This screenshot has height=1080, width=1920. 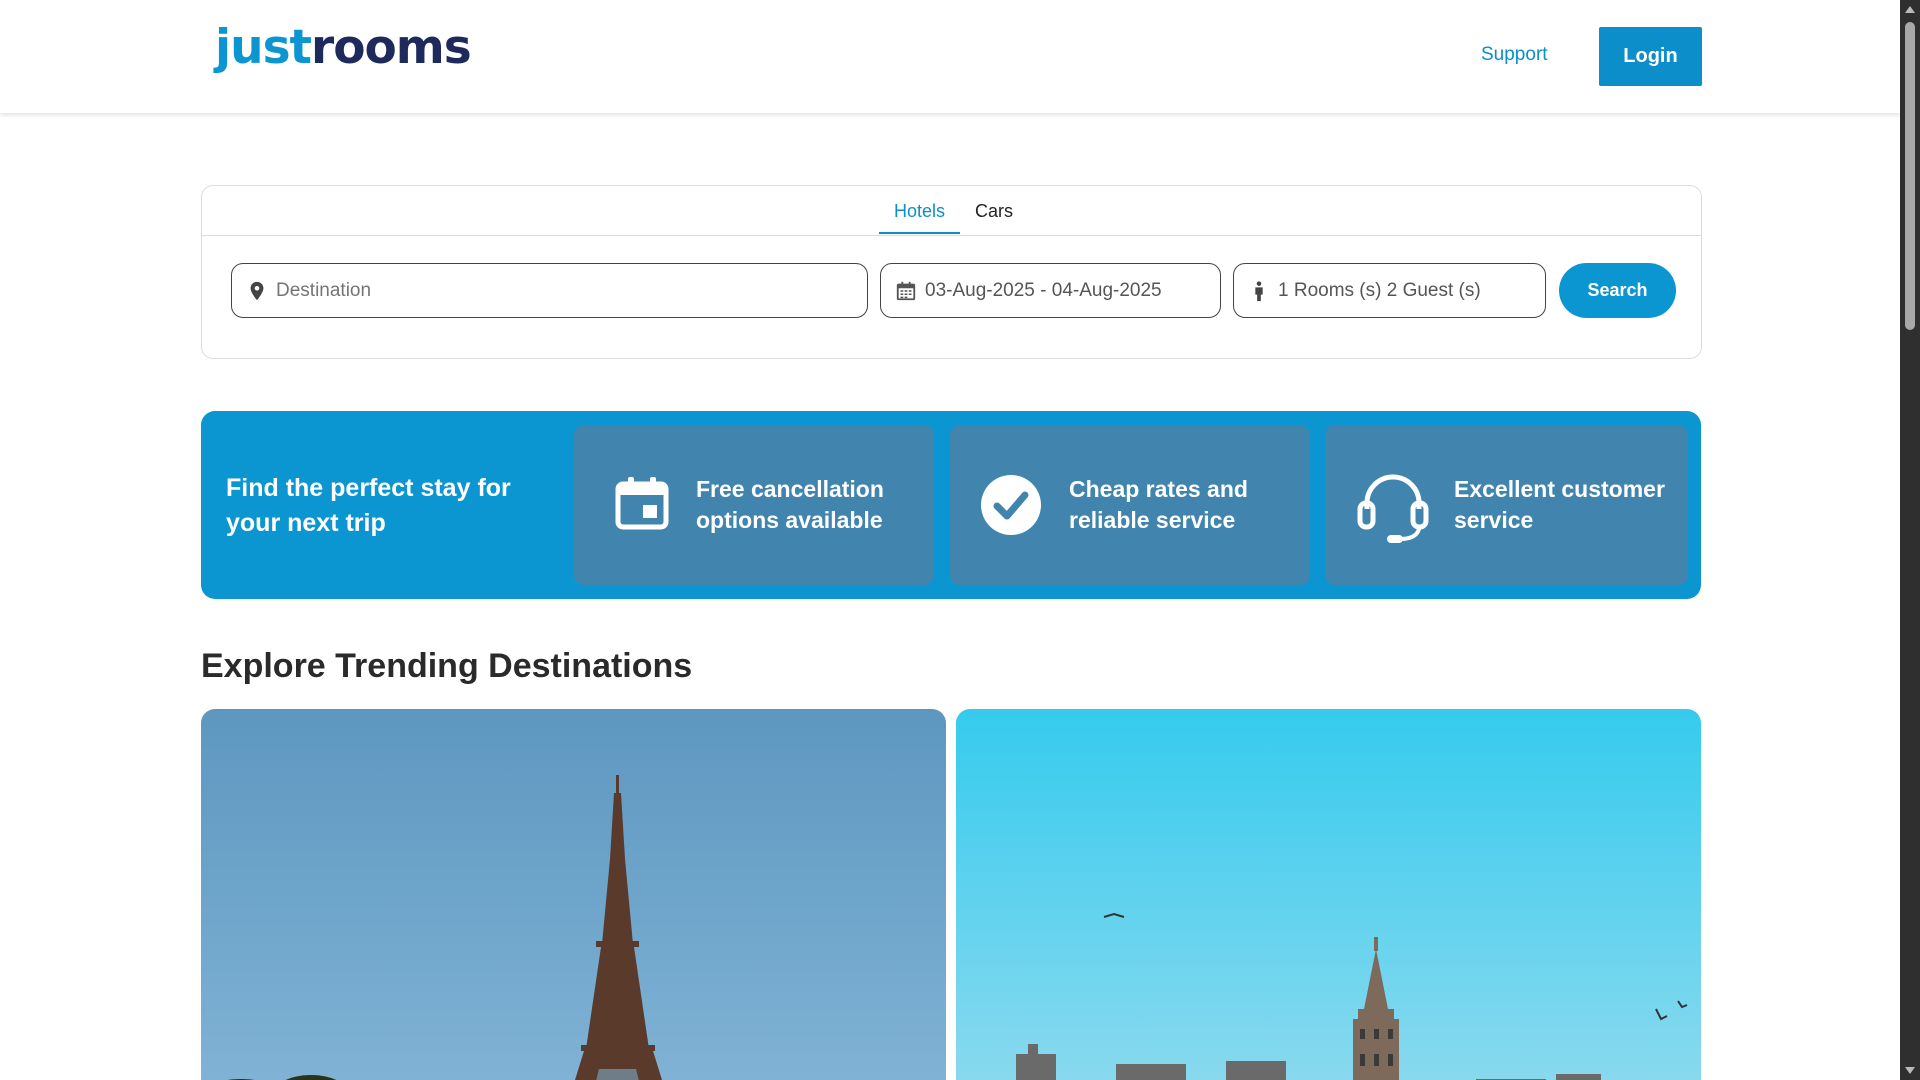 I want to click on destination-card-paris, so click(x=573, y=894).